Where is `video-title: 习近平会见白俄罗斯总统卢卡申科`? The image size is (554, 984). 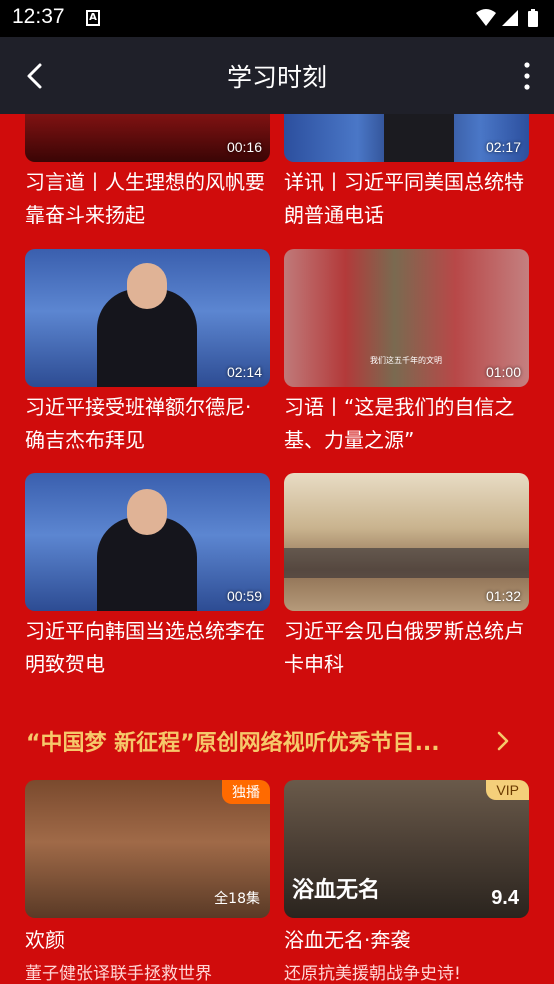 video-title: 习近平会见白俄罗斯总统卢卡申科 is located at coordinates (404, 647).